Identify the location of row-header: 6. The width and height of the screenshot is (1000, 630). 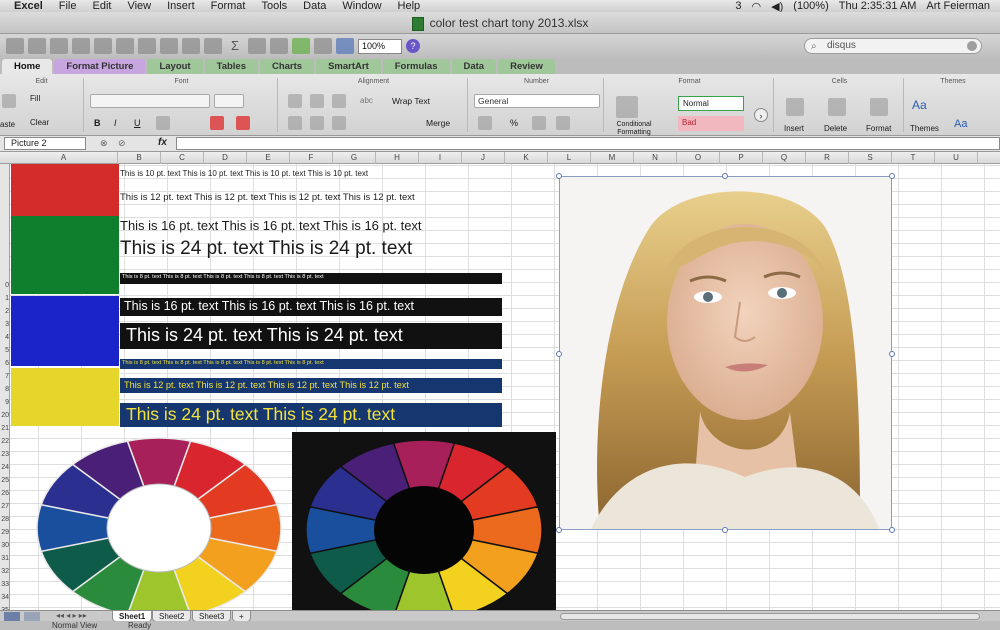
(5, 363).